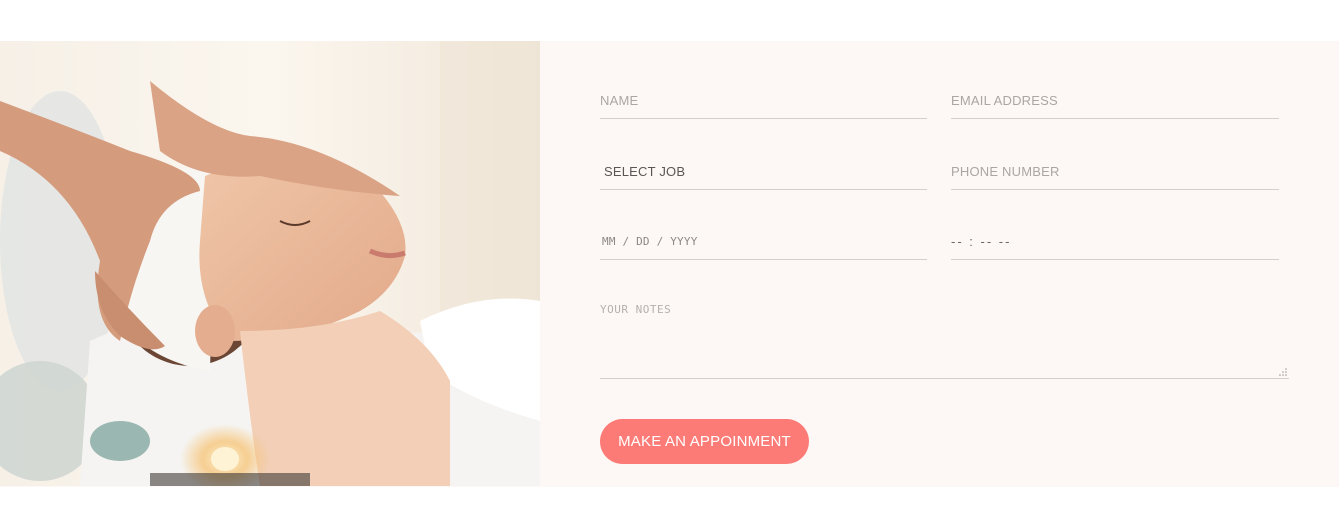 The width and height of the screenshot is (1339, 522). Describe the element at coordinates (1115, 242) in the screenshot. I see `time-input: -- : -- --` at that location.